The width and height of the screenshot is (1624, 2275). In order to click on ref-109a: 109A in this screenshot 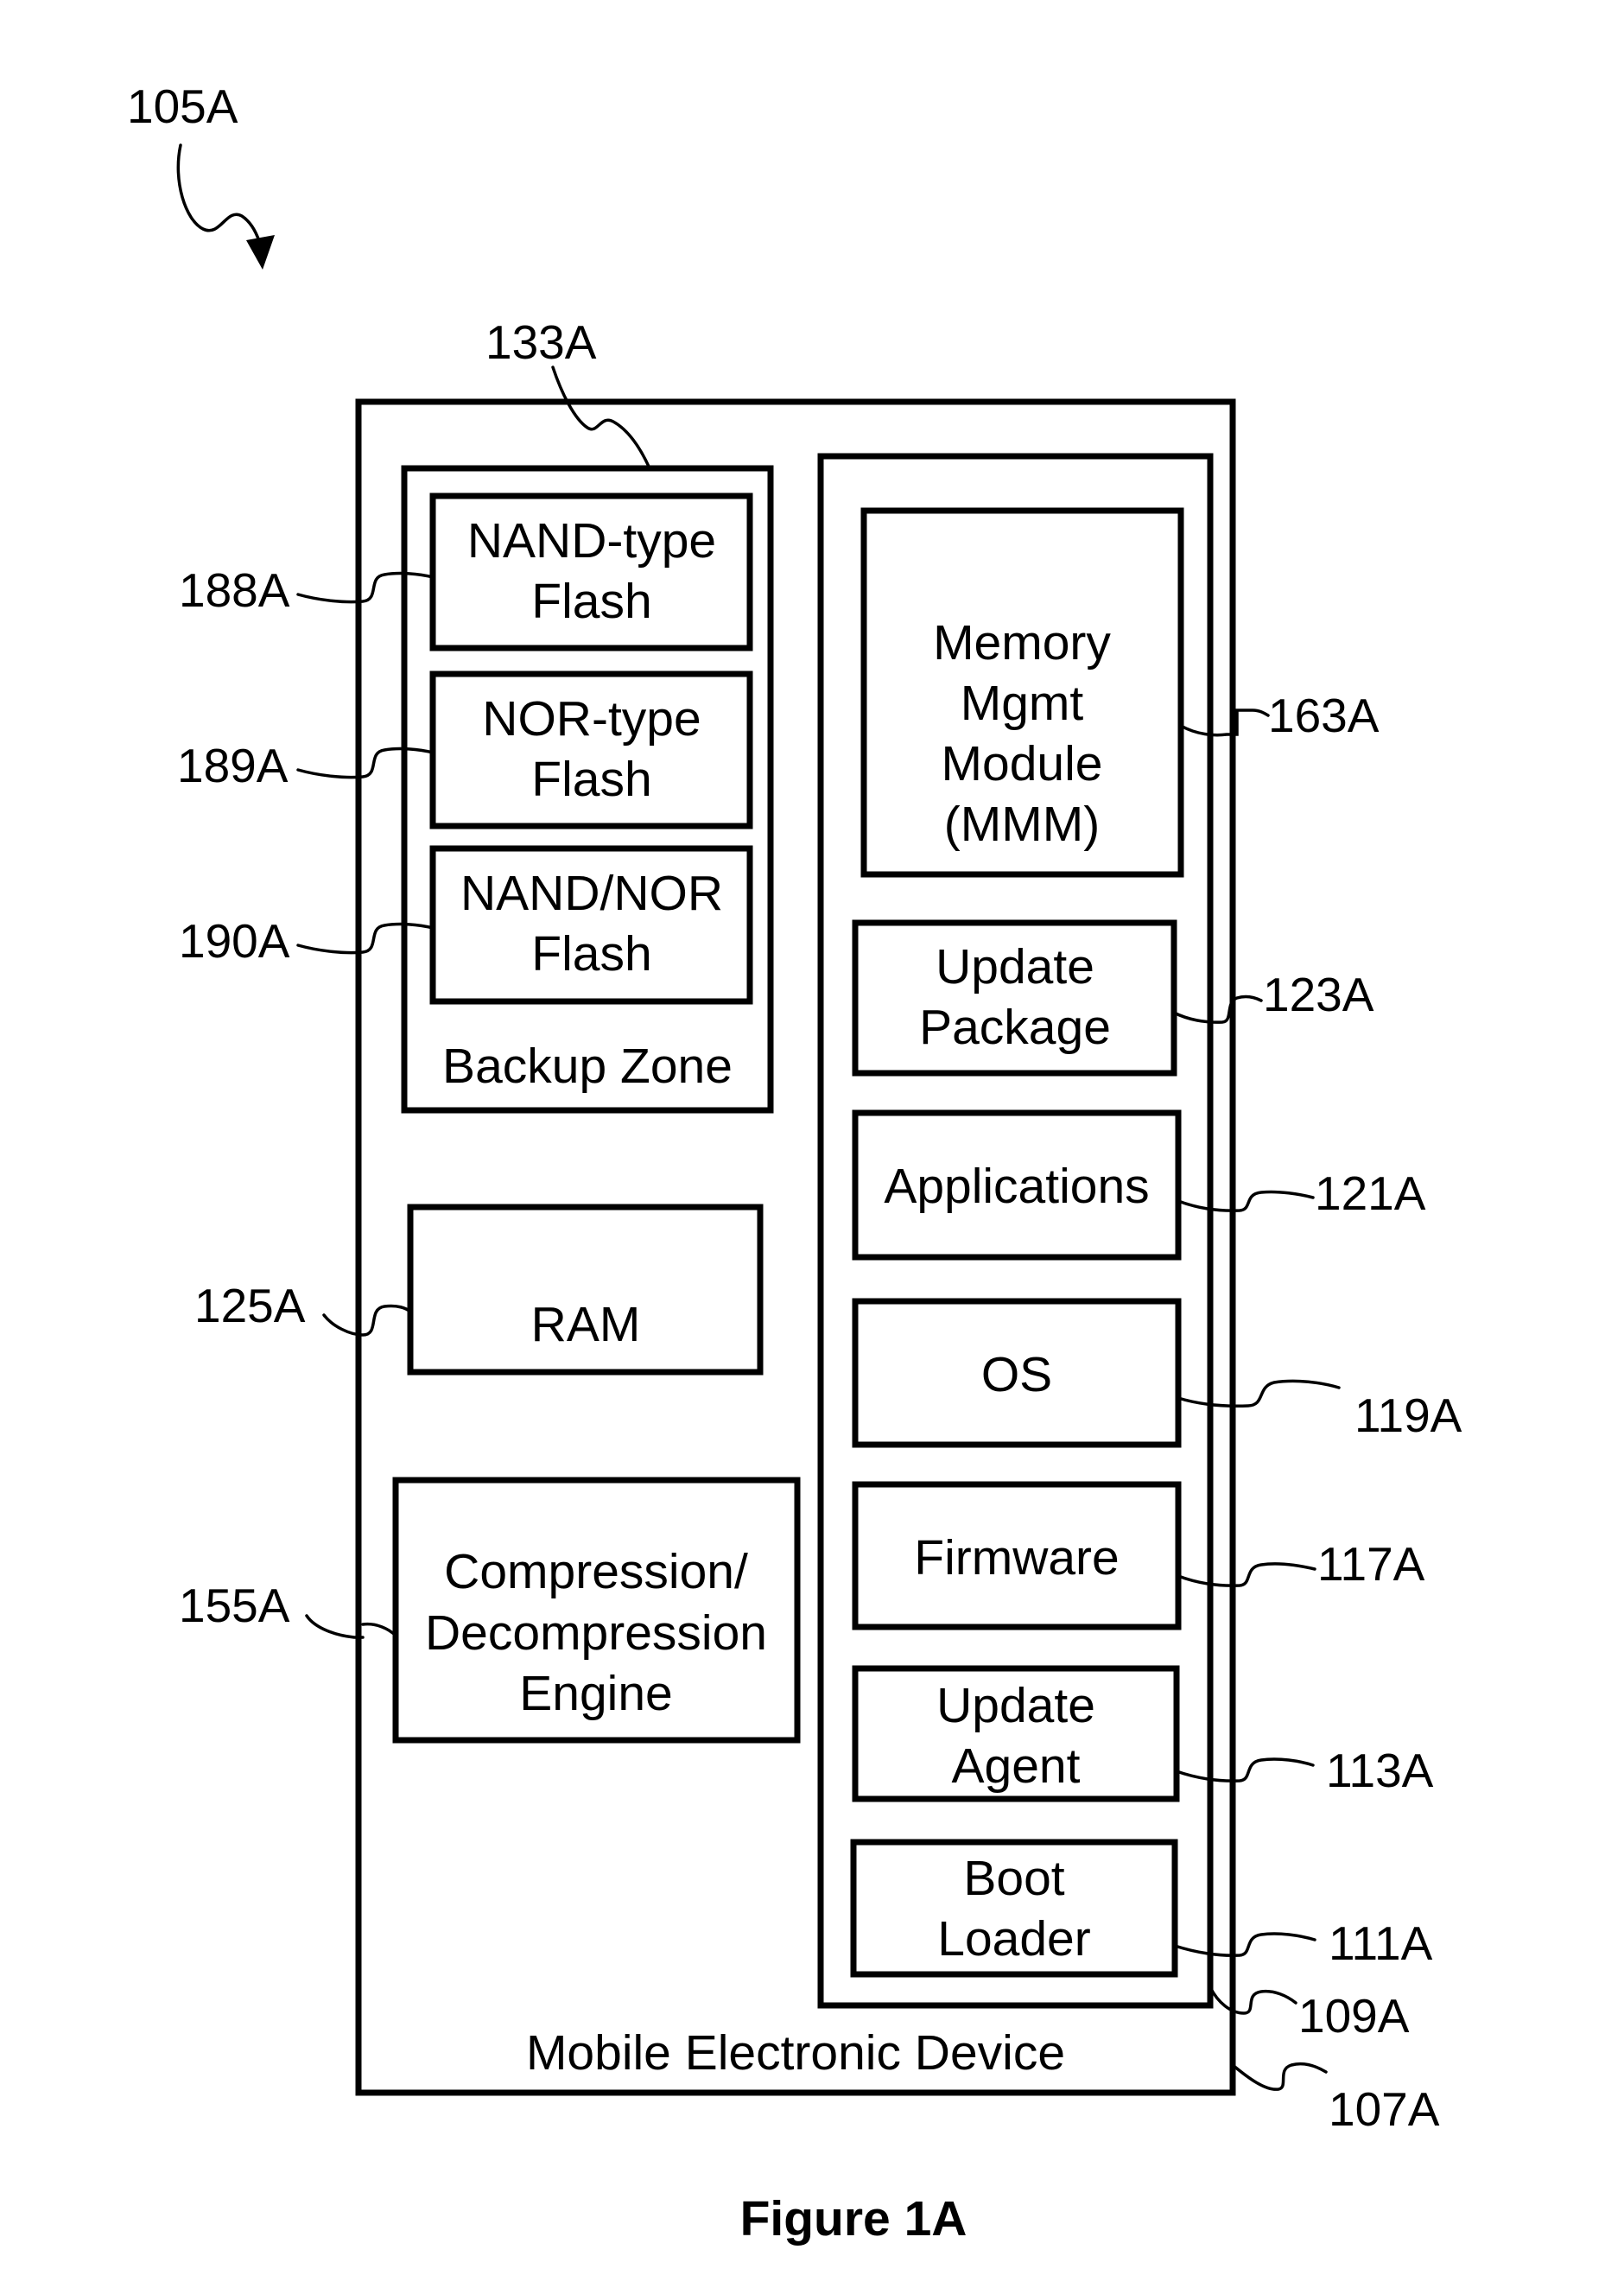, I will do `click(1354, 2016)`.